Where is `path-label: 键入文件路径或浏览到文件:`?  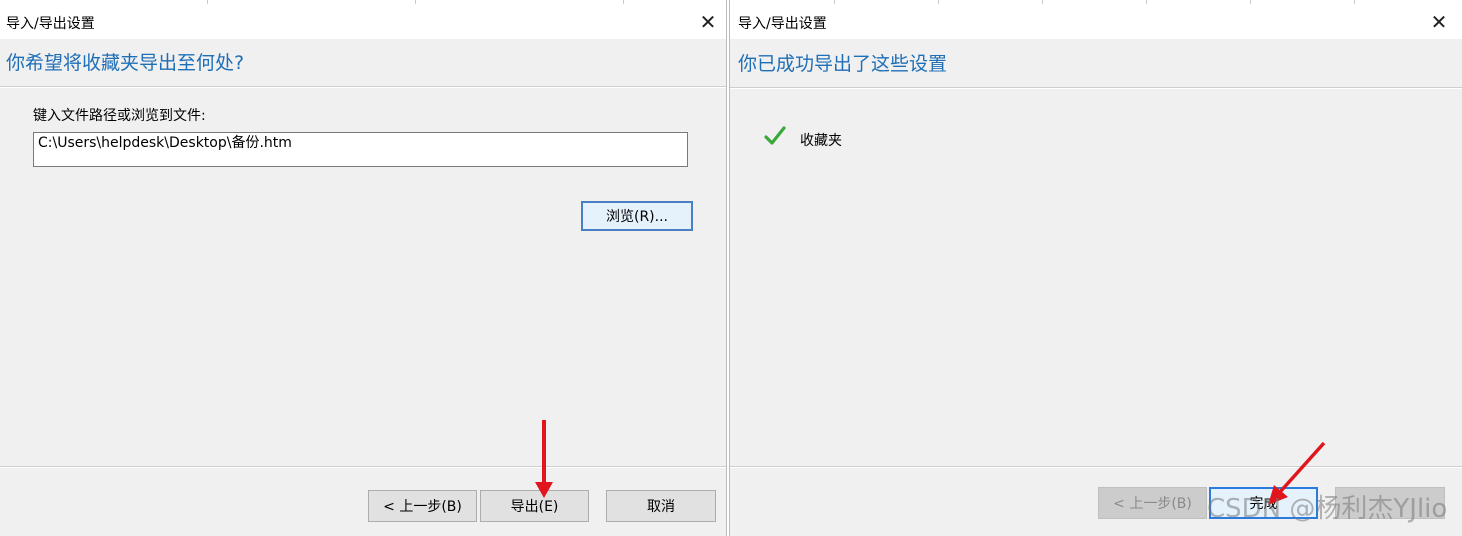 path-label: 键入文件路径或浏览到文件: is located at coordinates (119, 116).